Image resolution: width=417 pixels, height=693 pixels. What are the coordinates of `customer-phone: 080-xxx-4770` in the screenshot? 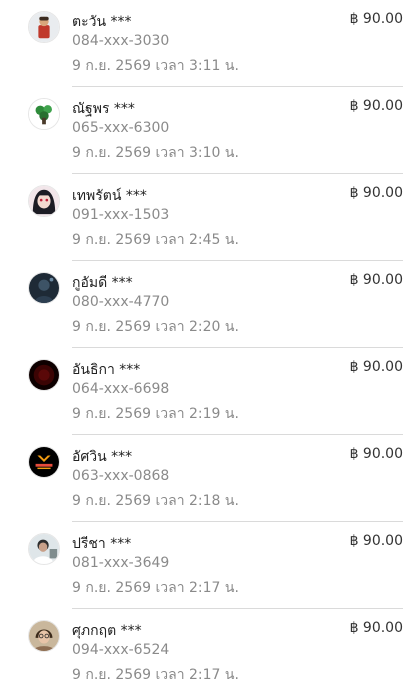 It's located at (121, 302).